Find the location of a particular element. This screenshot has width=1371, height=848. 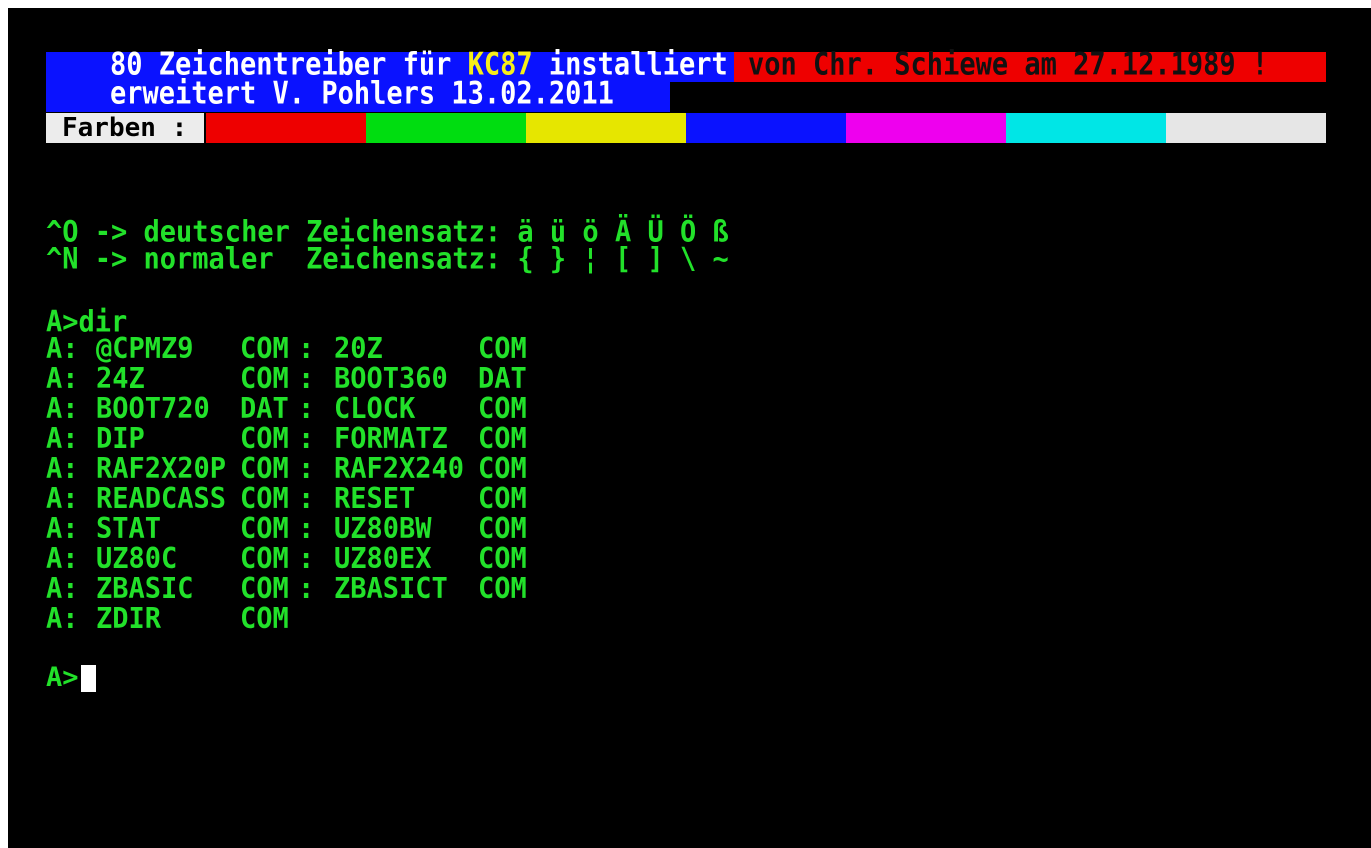

file-name: 20Z is located at coordinates (358, 349).